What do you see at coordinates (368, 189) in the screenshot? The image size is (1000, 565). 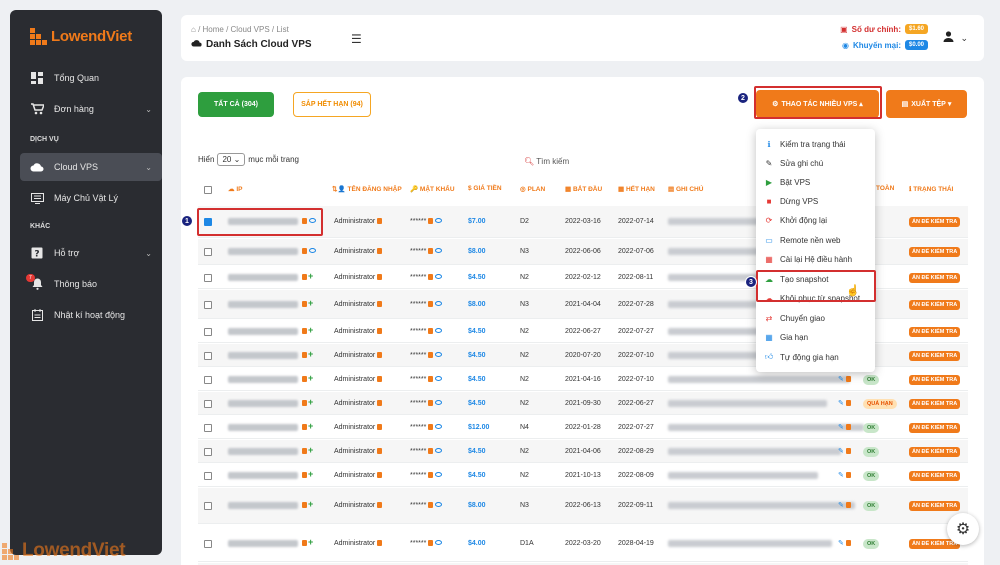 I see `col-user: 👤 TÊN ĐĂNG NHẬP` at bounding box center [368, 189].